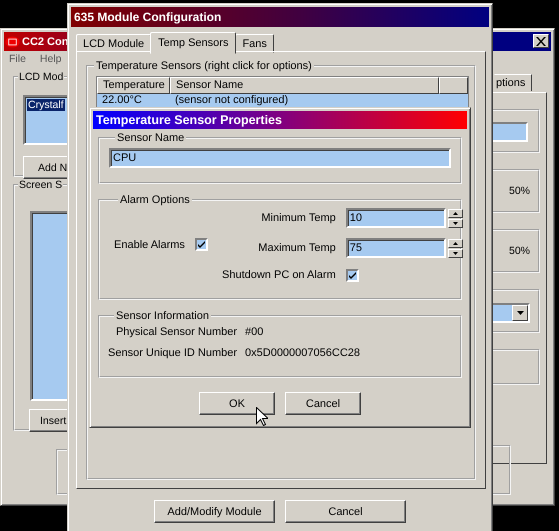  Describe the element at coordinates (176, 332) in the screenshot. I see `info-label: Physical Sensor Number` at that location.